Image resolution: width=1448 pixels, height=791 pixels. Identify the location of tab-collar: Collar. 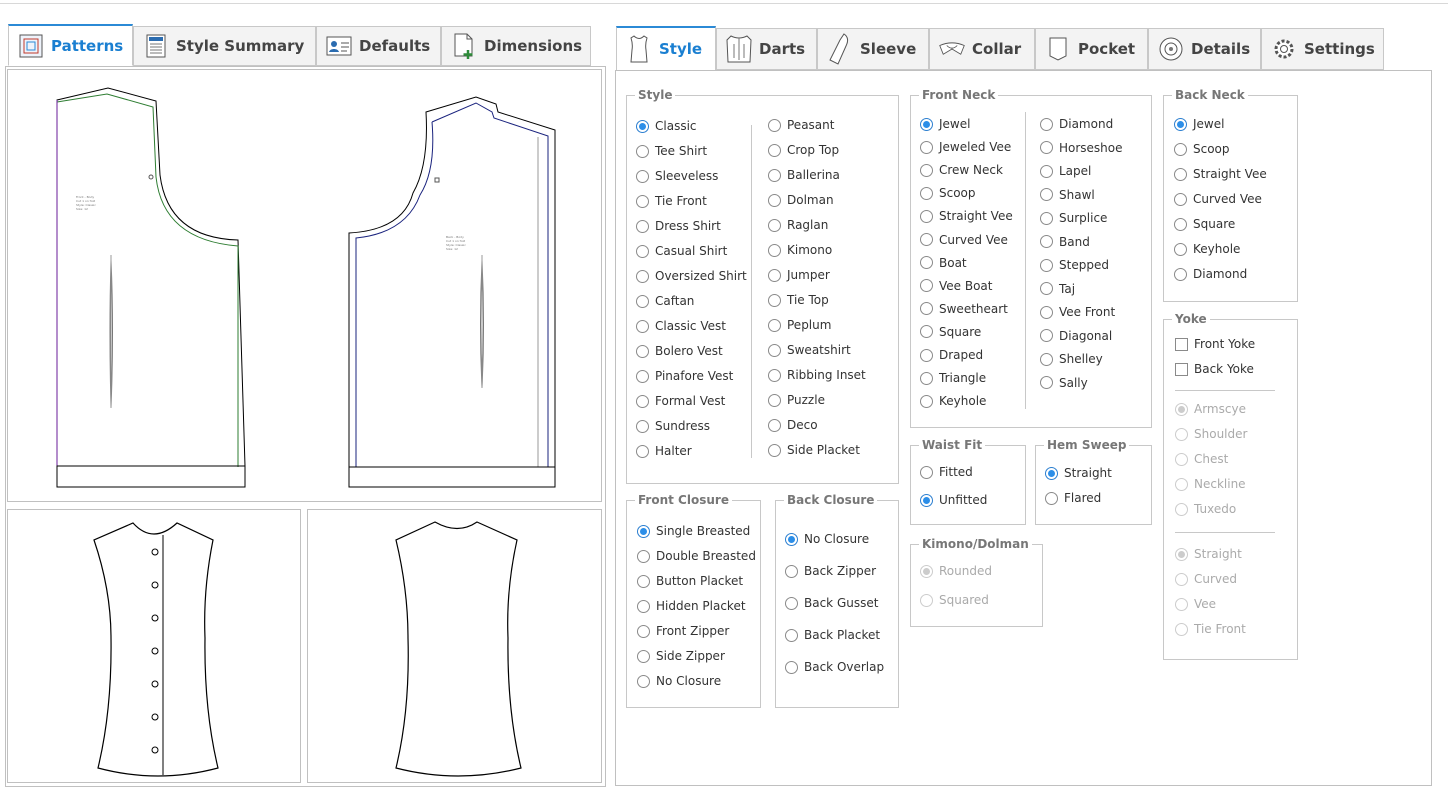
(982, 49).